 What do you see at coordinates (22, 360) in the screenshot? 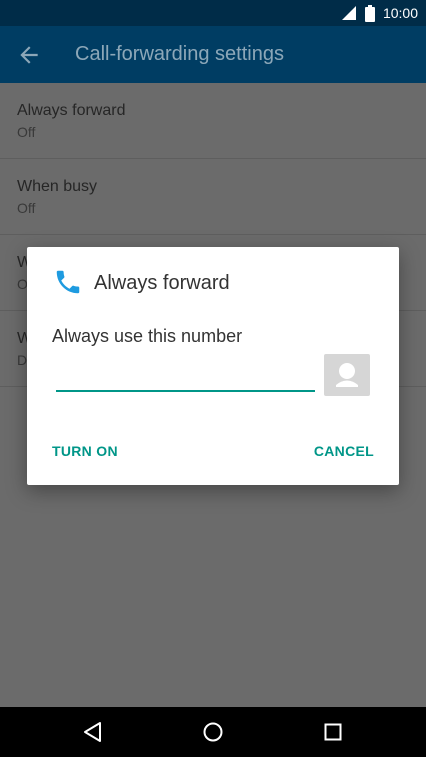
I see `pref-summary: D` at bounding box center [22, 360].